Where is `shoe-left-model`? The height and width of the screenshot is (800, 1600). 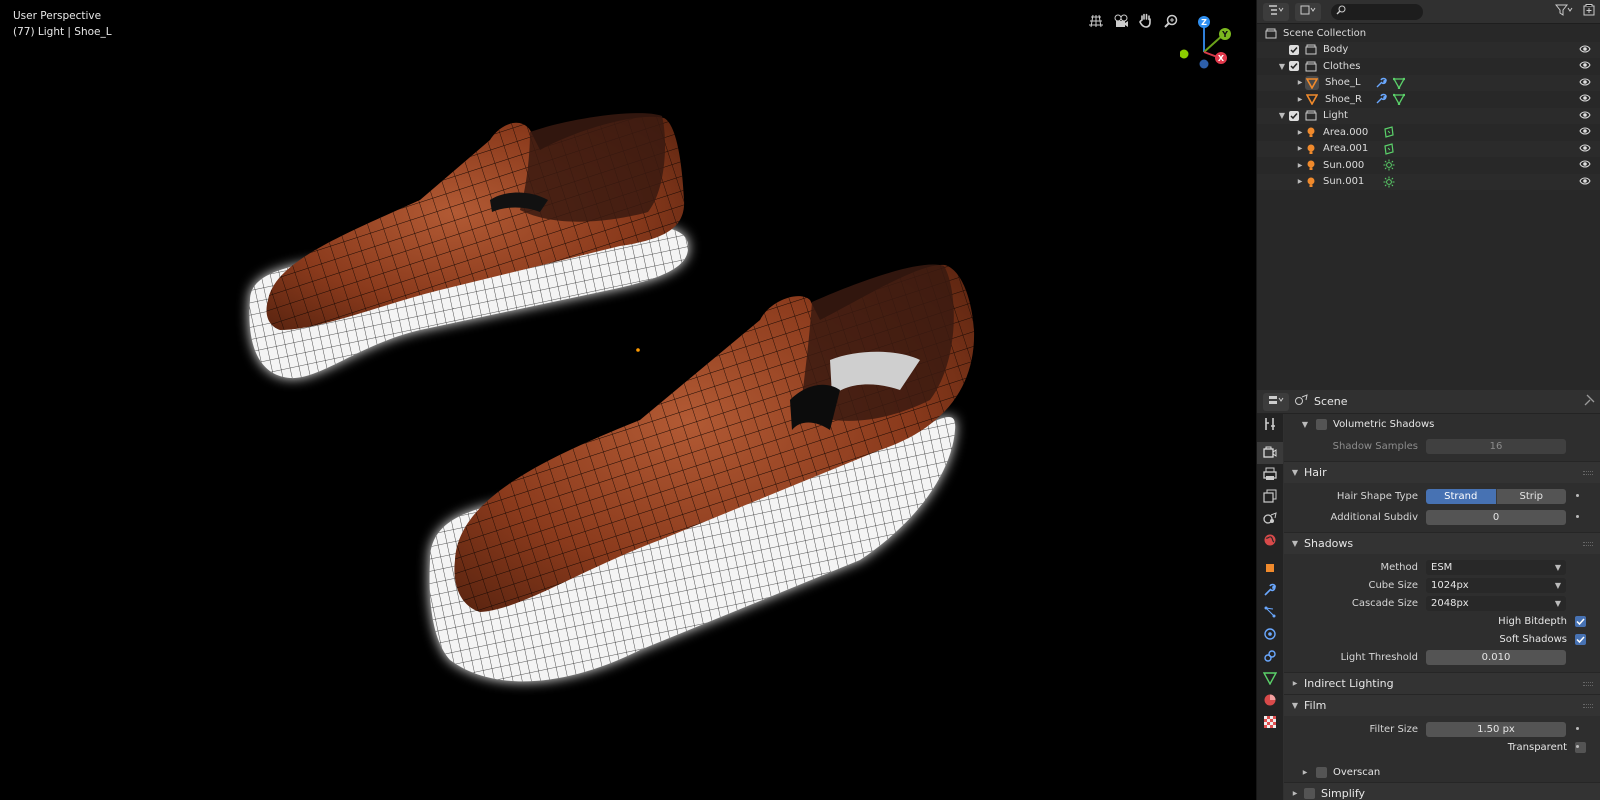 shoe-left-model is located at coordinates (469, 246).